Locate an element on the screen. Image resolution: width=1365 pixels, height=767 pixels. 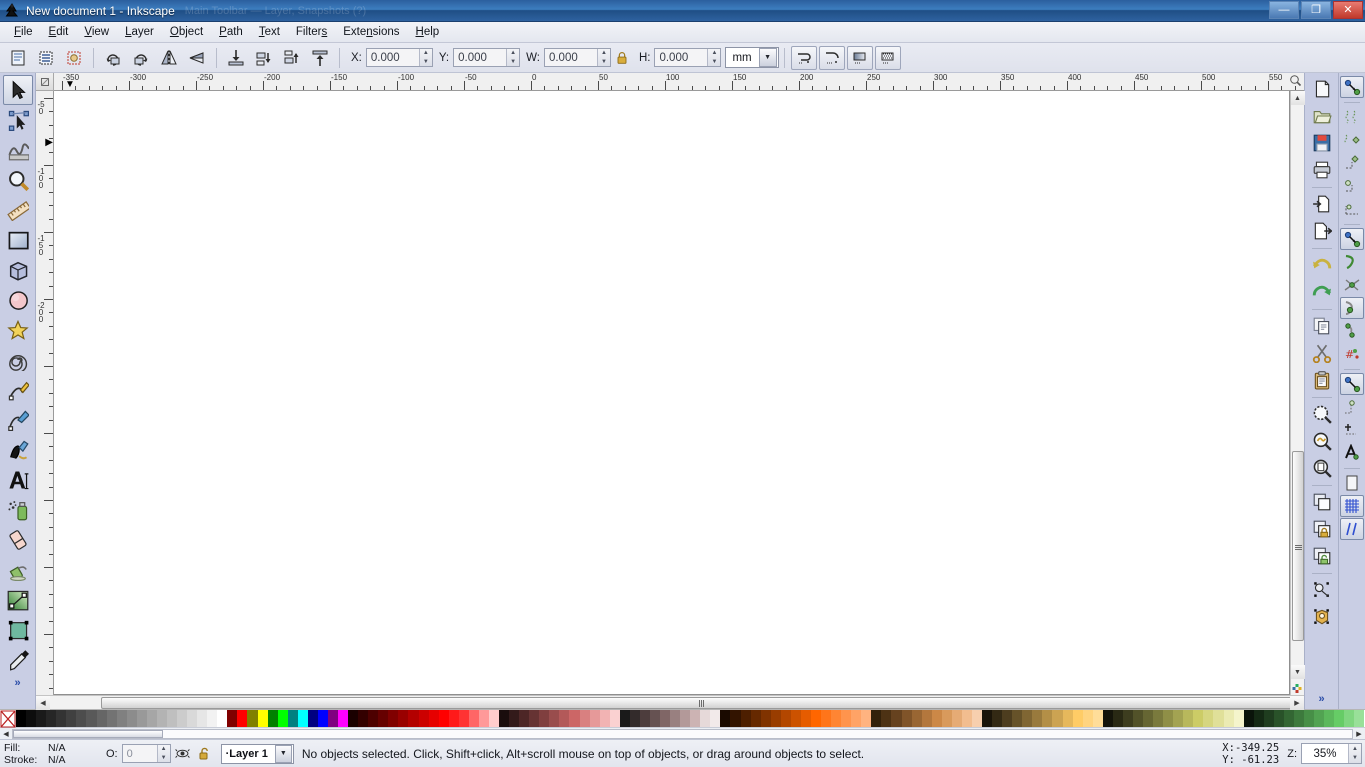
group-icon is located at coordinates (1322, 529).